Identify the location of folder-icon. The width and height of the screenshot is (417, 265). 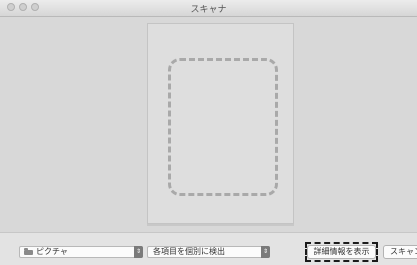
(28, 251).